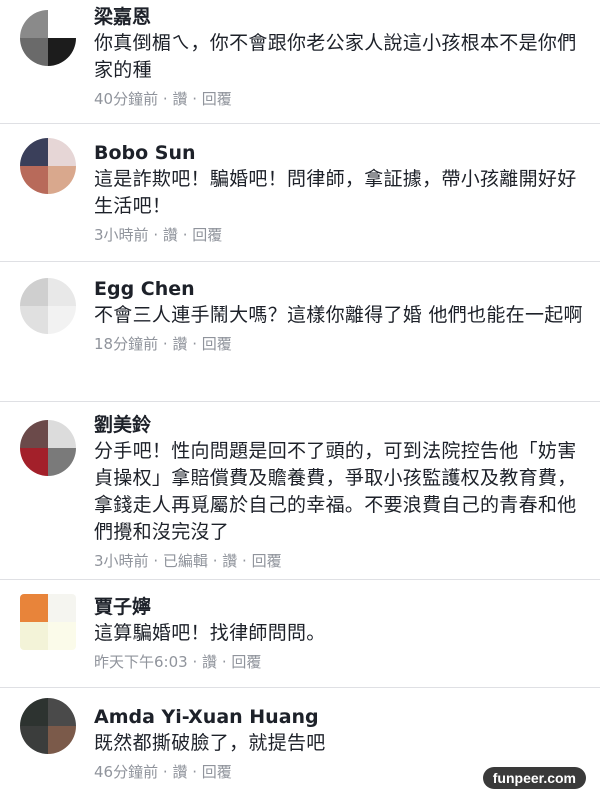  Describe the element at coordinates (341, 662) in the screenshot. I see `comment-meta: 昨天下午6:03 · 讚 · 回覆` at that location.